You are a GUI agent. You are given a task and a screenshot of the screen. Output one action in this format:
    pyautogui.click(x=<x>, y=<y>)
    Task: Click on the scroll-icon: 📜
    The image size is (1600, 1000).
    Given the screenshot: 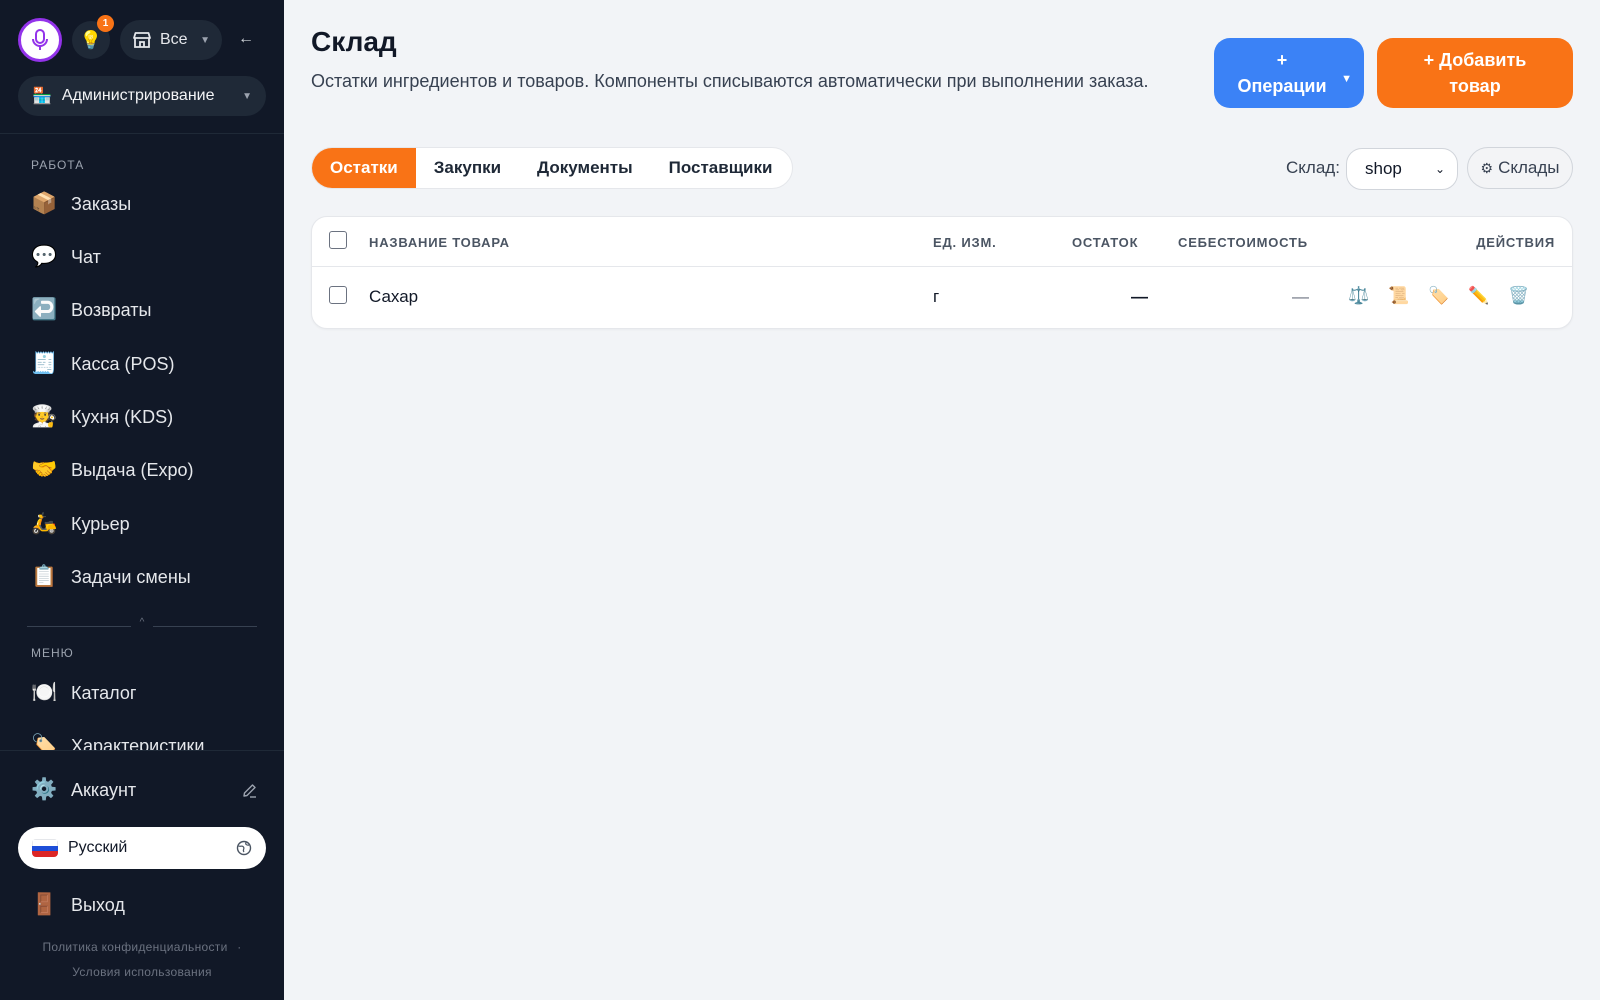 What is the action you would take?
    pyautogui.click(x=1399, y=296)
    